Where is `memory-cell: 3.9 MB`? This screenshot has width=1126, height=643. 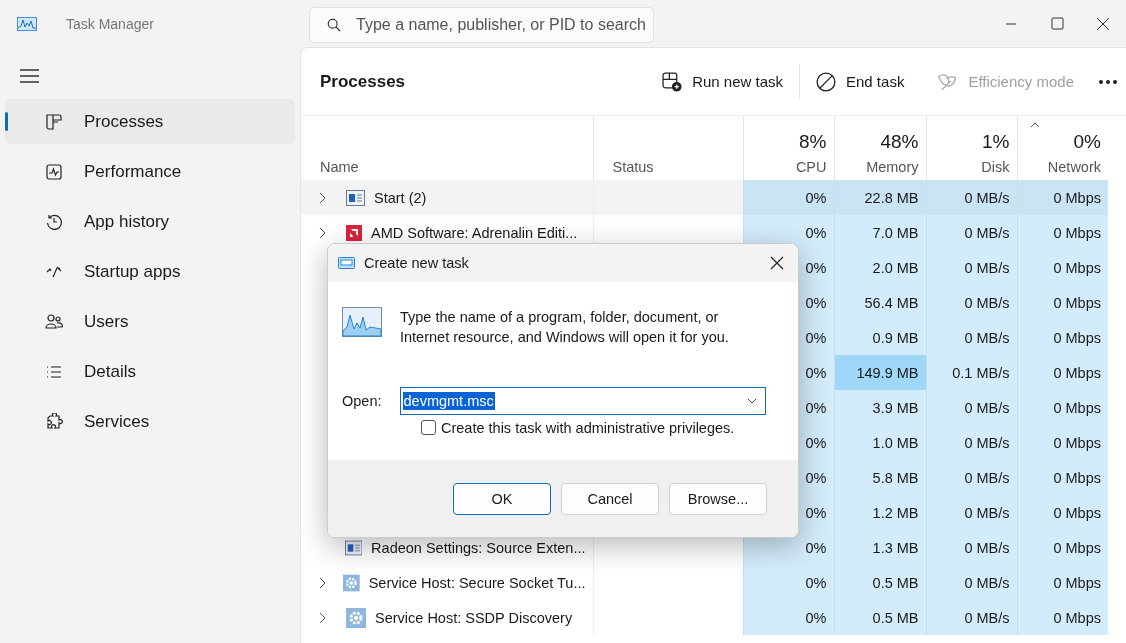 memory-cell: 3.9 MB is located at coordinates (880, 407).